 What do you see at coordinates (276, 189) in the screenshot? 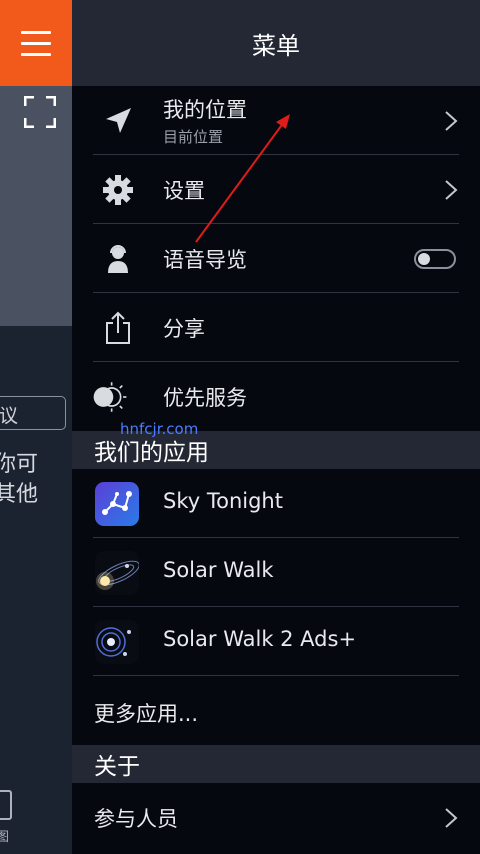
I see `menu-item-settings: 设置` at bounding box center [276, 189].